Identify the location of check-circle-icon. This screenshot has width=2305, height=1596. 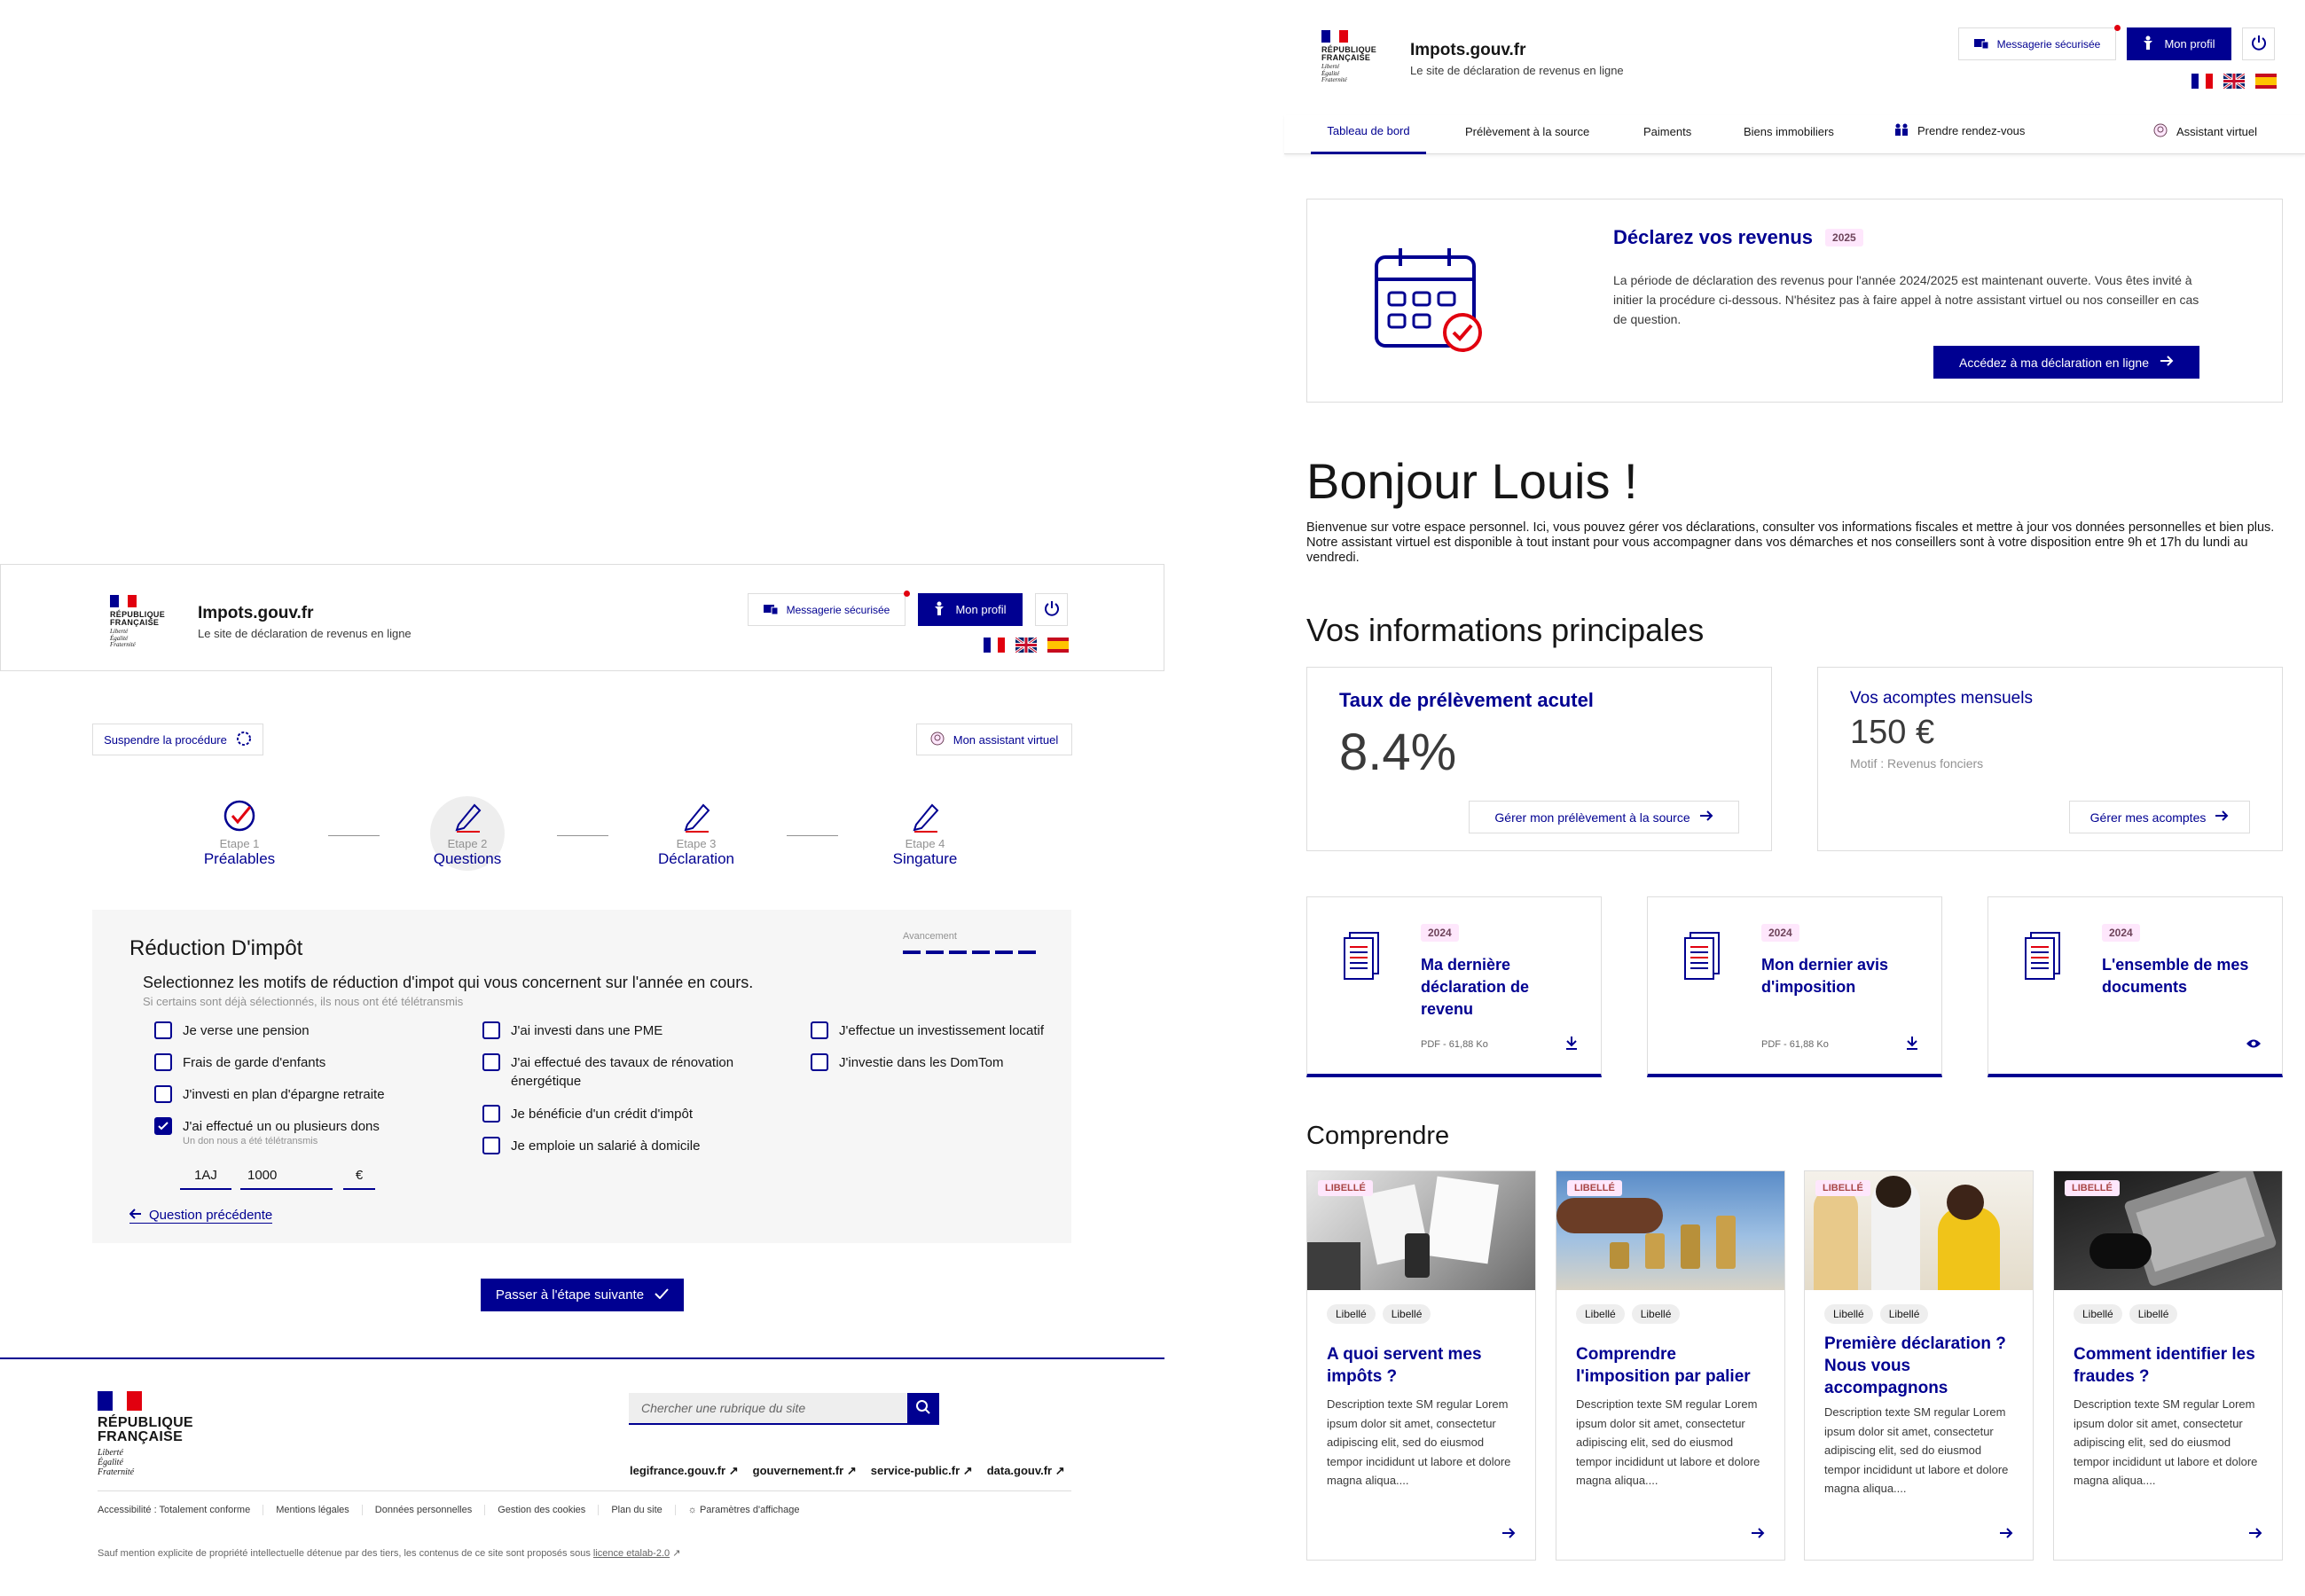
(239, 816).